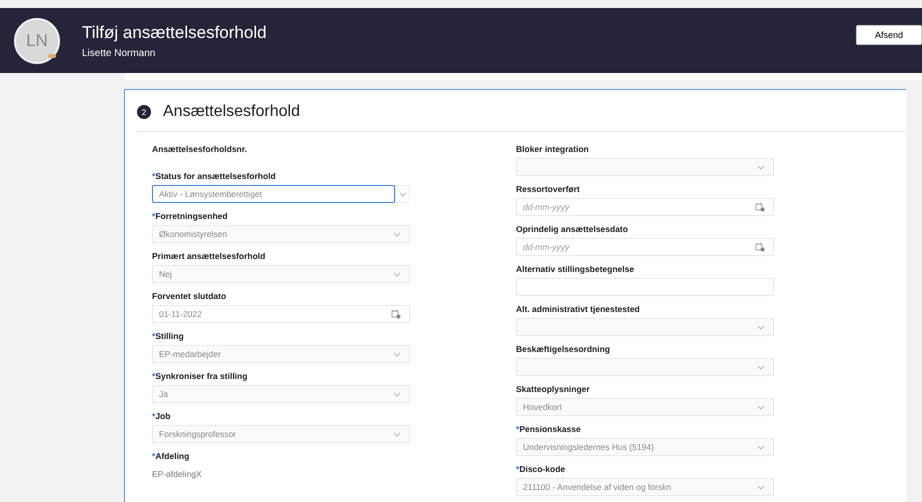  Describe the element at coordinates (281, 434) in the screenshot. I see `select-field: Forskningsprofessor` at that location.